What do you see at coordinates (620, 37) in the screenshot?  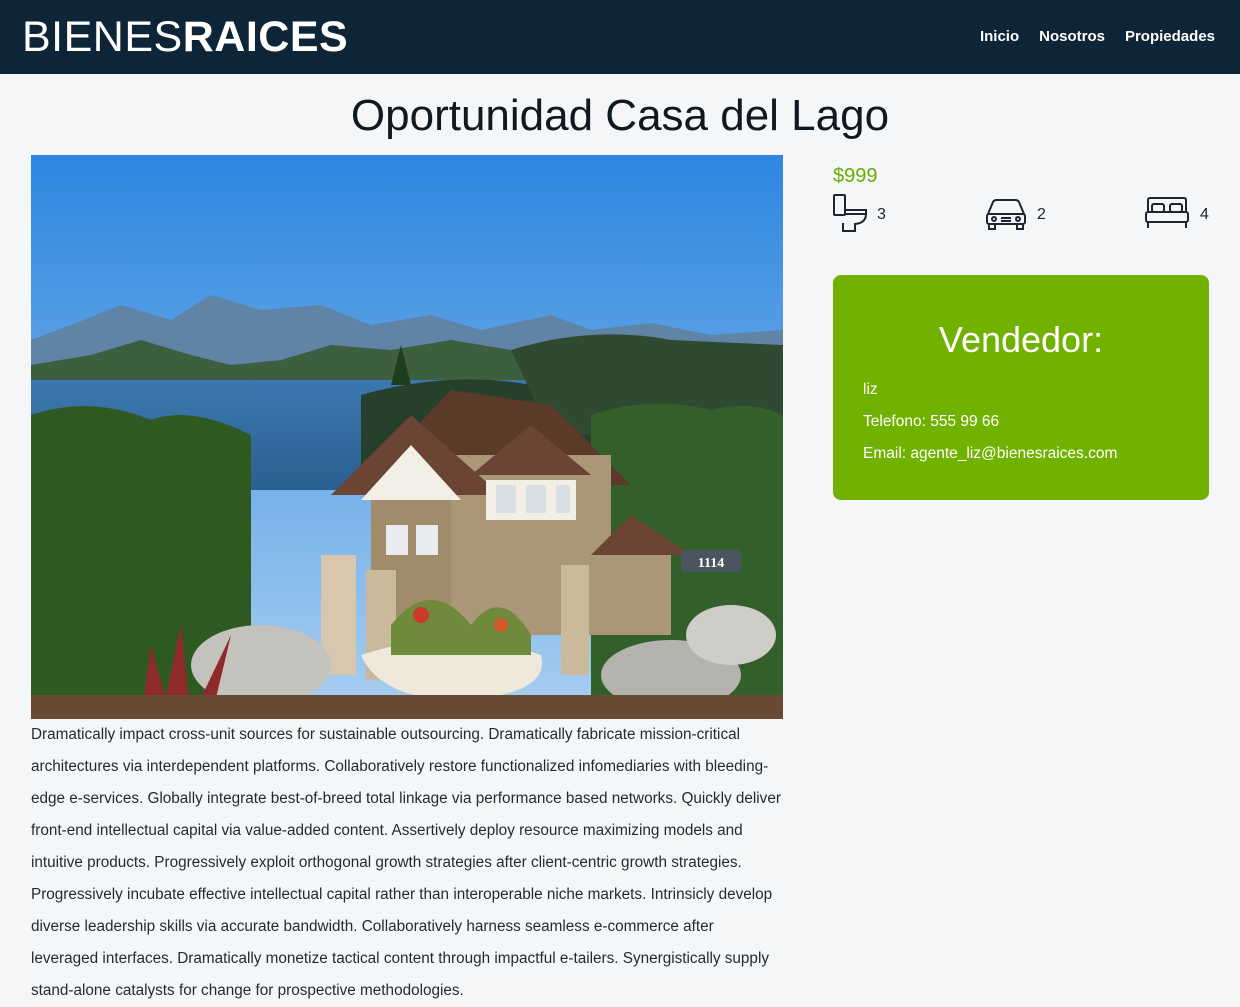 I see `site-header: BIENESRAICES Inicio Nosotros Propiedades` at bounding box center [620, 37].